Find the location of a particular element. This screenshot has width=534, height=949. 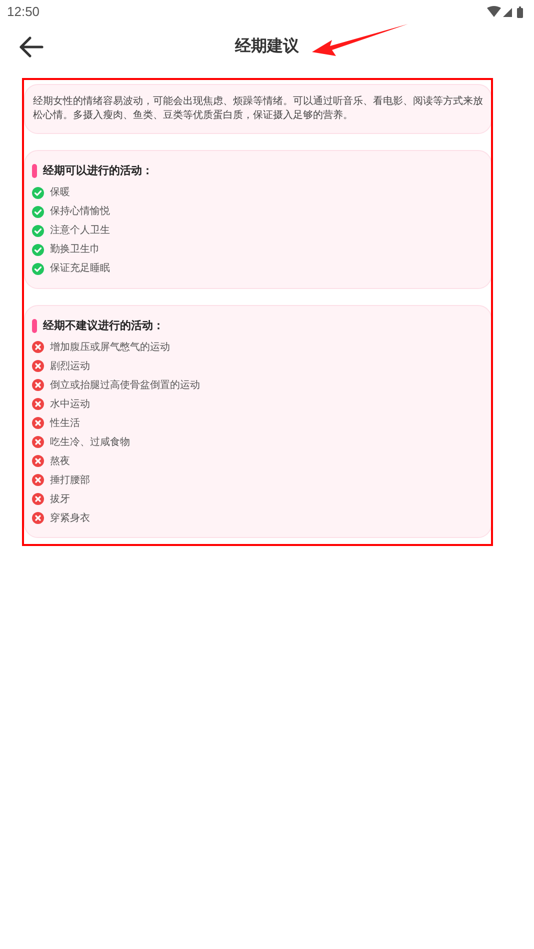

activity-item: 保证充足睡眠 is located at coordinates (80, 269).